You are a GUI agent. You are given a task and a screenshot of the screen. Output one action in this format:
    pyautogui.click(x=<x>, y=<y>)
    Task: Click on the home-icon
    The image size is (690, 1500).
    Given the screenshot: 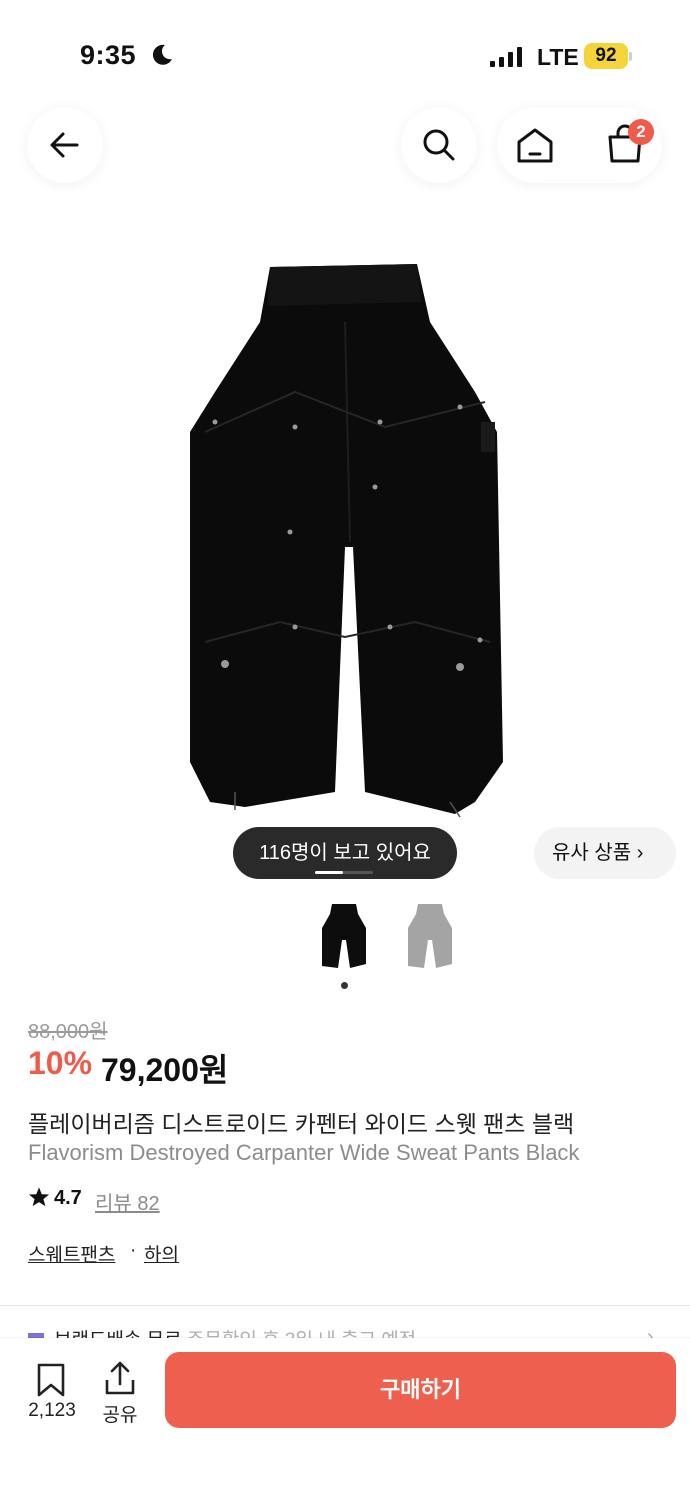 What is the action you would take?
    pyautogui.click(x=535, y=145)
    